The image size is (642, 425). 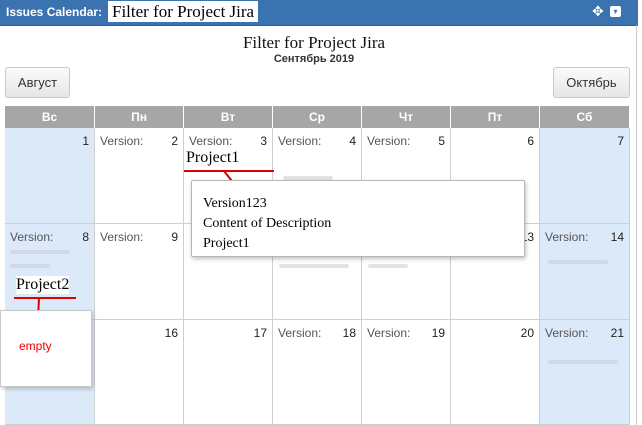 What do you see at coordinates (591, 82) in the screenshot?
I see `next-month-button: Октябрь` at bounding box center [591, 82].